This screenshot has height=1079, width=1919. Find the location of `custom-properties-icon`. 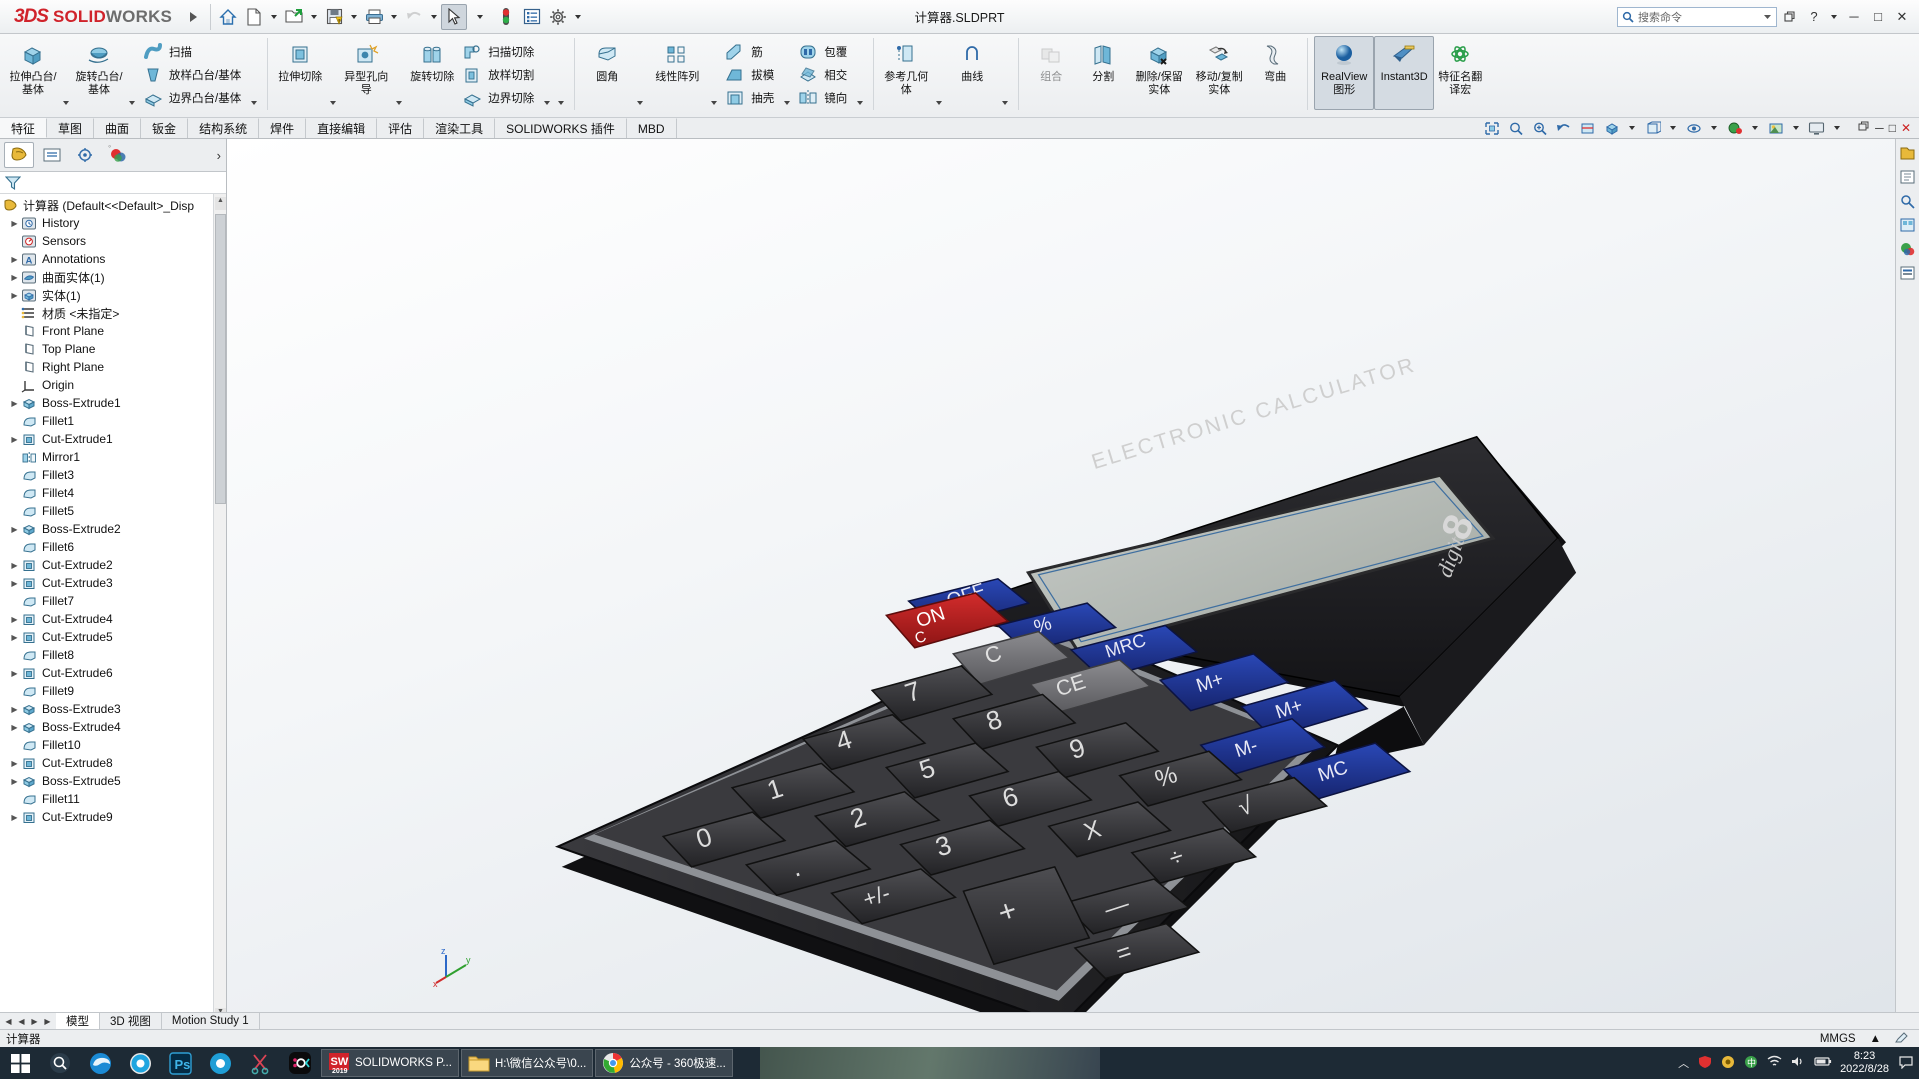

custom-properties-icon is located at coordinates (1908, 273).